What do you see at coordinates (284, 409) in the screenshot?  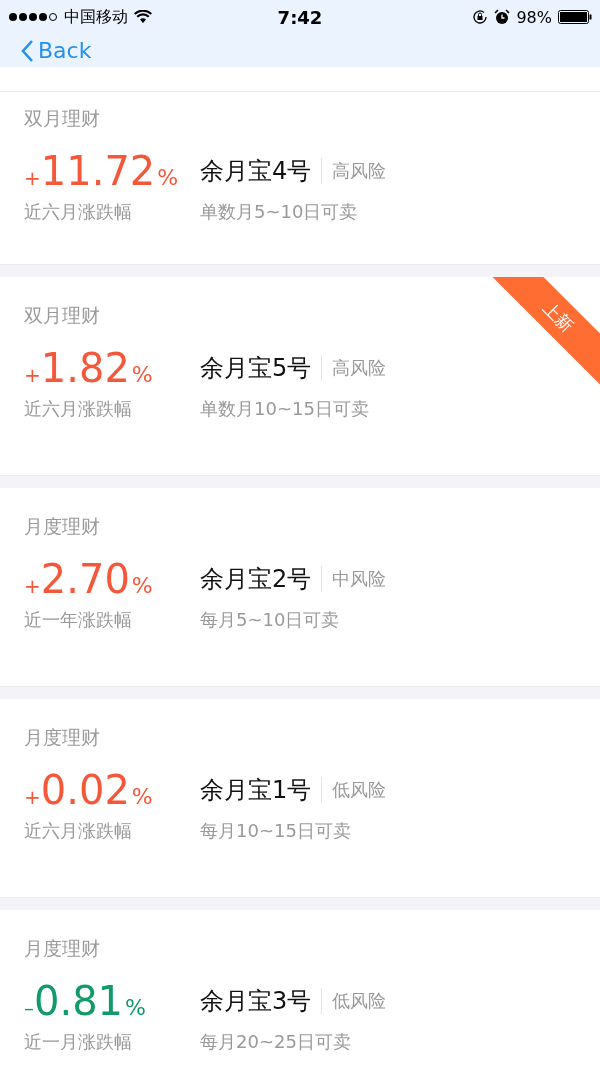 I see `sell-window: 单数月10~15日可卖` at bounding box center [284, 409].